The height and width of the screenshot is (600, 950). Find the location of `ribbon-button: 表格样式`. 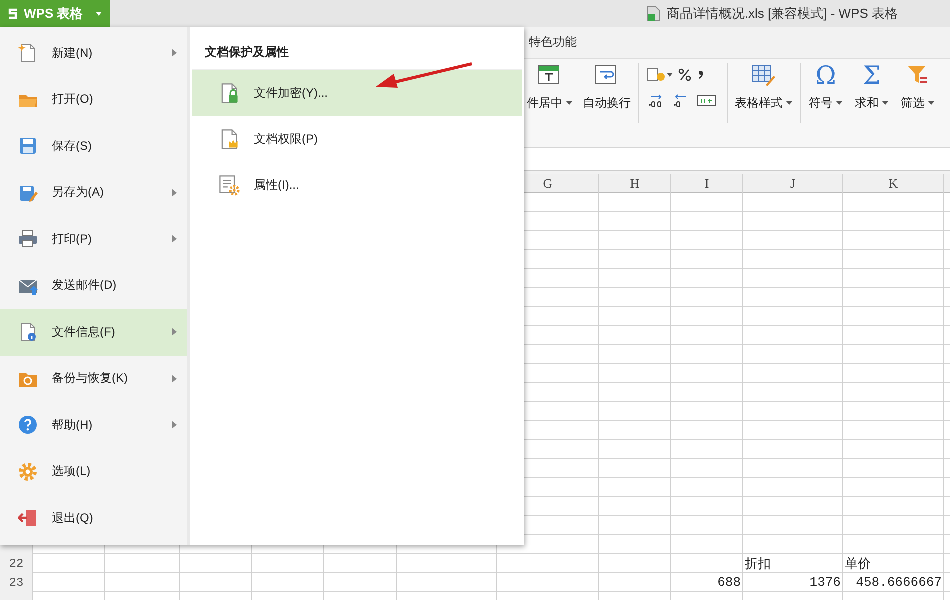

ribbon-button: 表格样式 is located at coordinates (764, 85).